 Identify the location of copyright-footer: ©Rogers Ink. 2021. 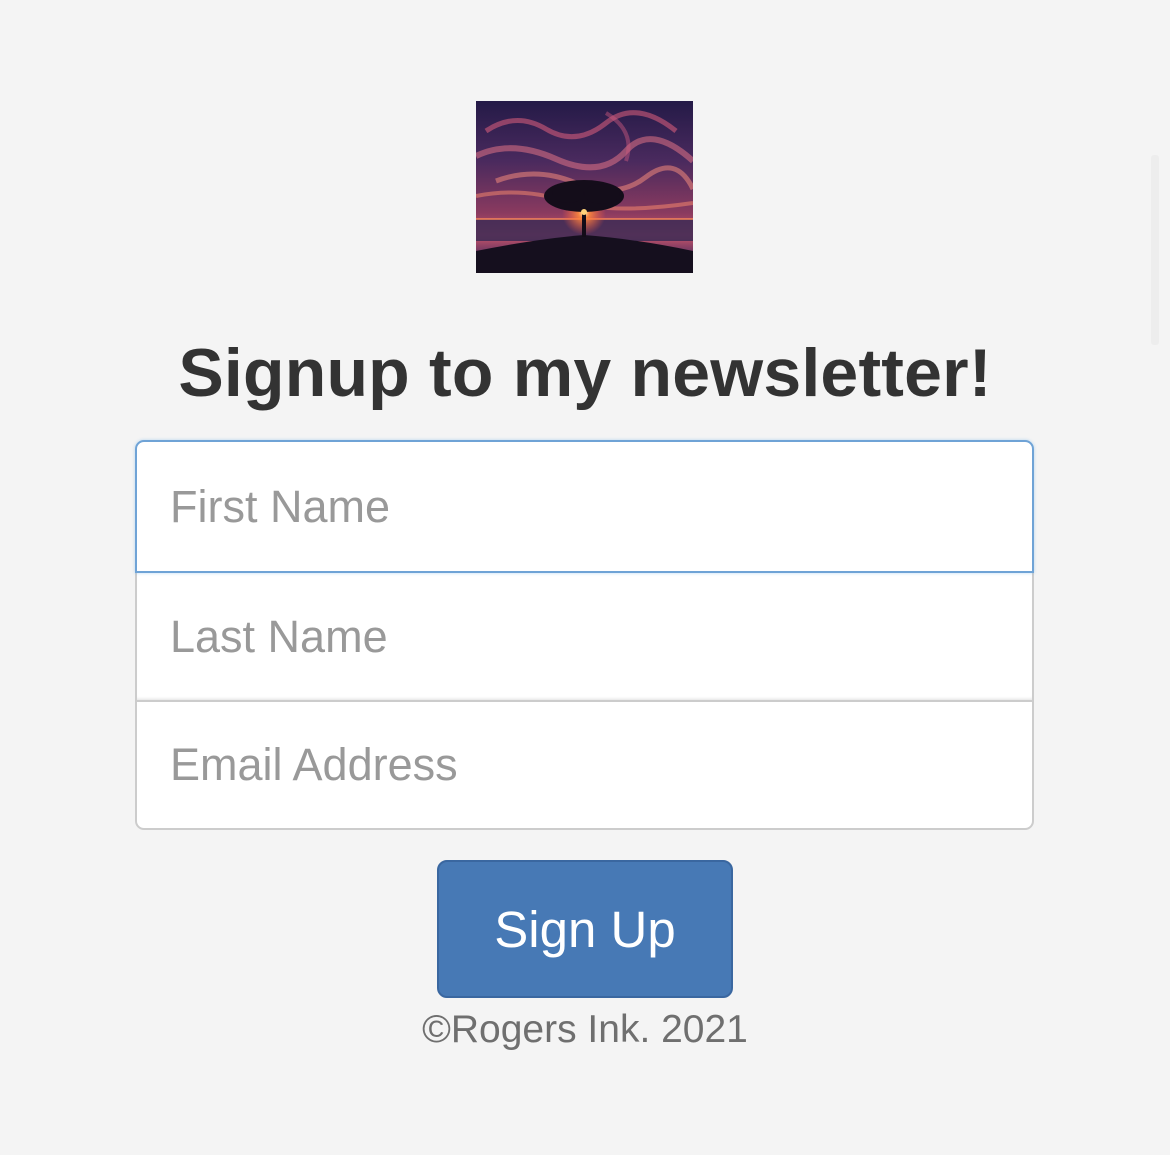
(585, 1029).